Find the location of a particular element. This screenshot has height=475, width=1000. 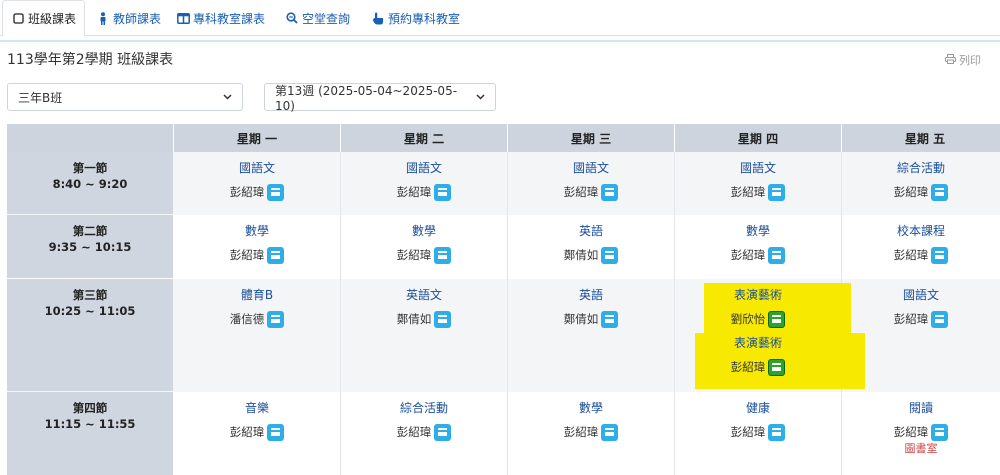

tab-label: 預約專科教室 is located at coordinates (424, 18).